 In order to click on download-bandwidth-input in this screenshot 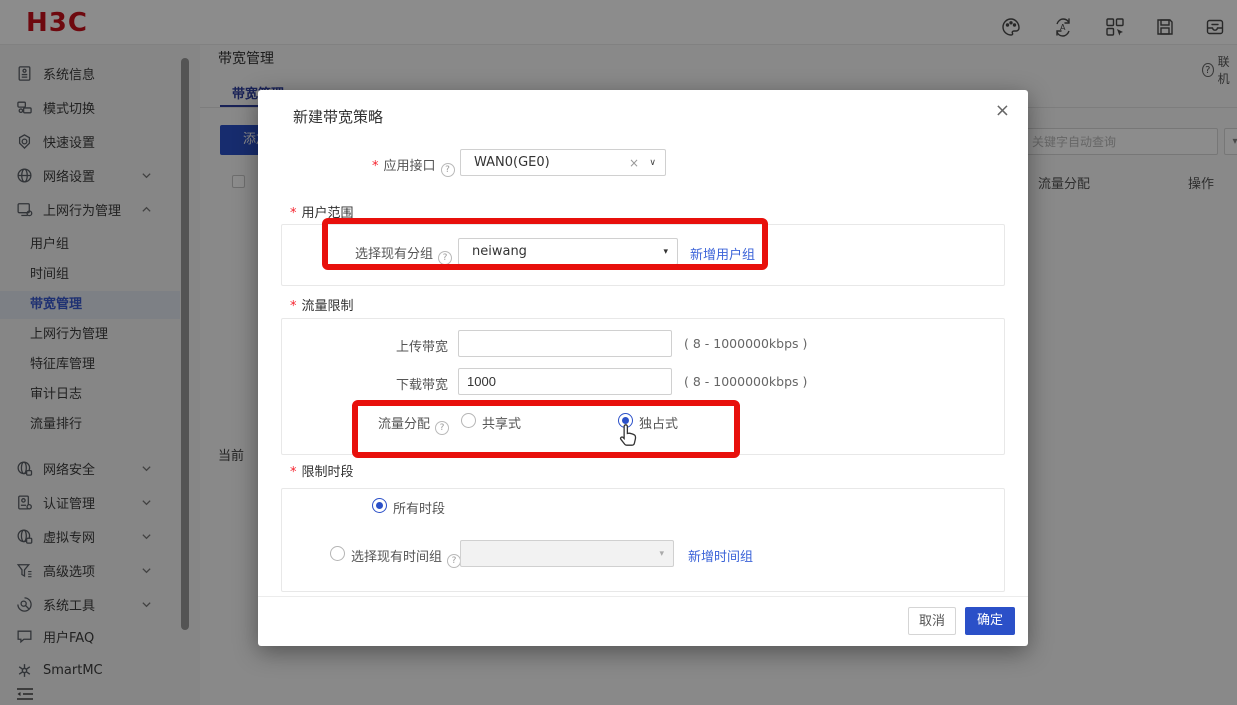, I will do `click(565, 381)`.